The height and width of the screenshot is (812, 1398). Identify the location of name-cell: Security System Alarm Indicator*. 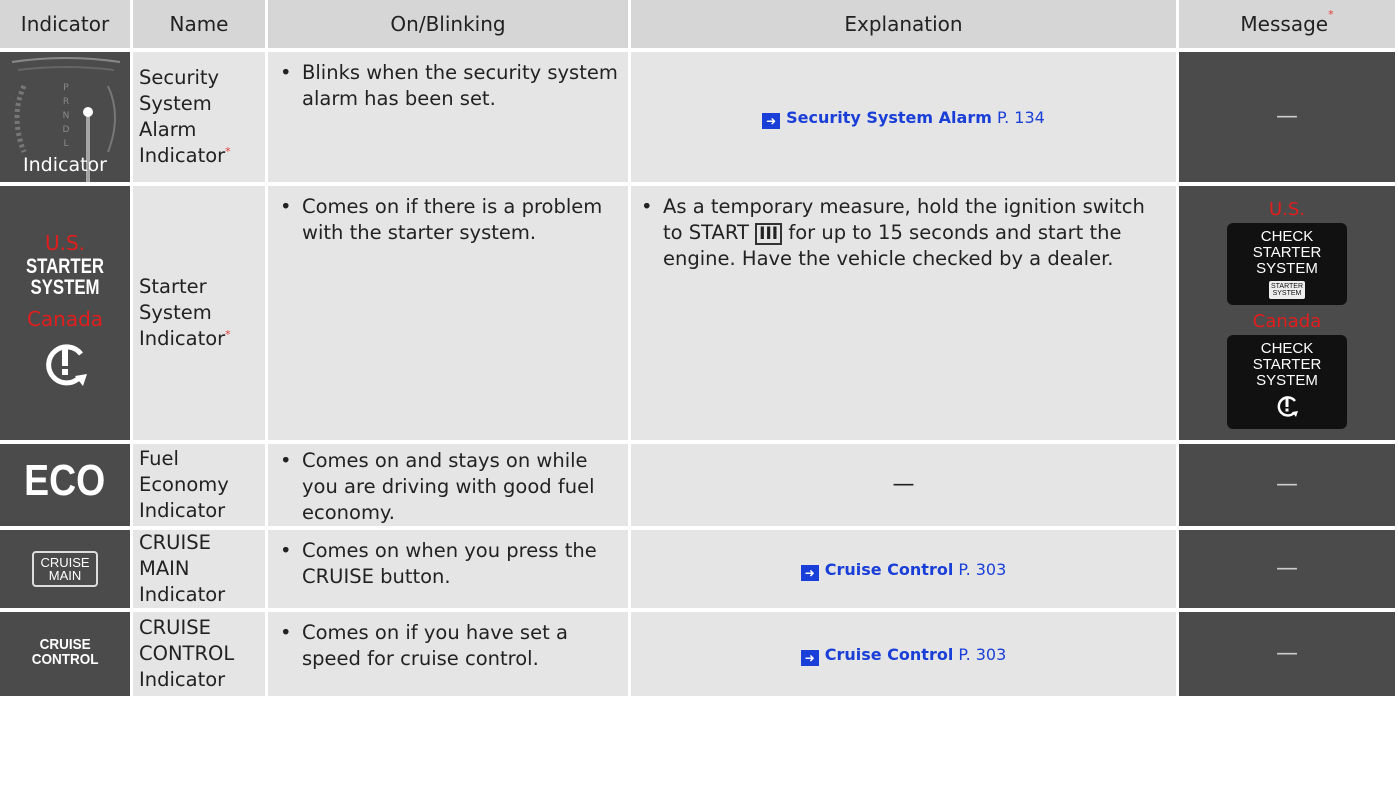
(200, 115).